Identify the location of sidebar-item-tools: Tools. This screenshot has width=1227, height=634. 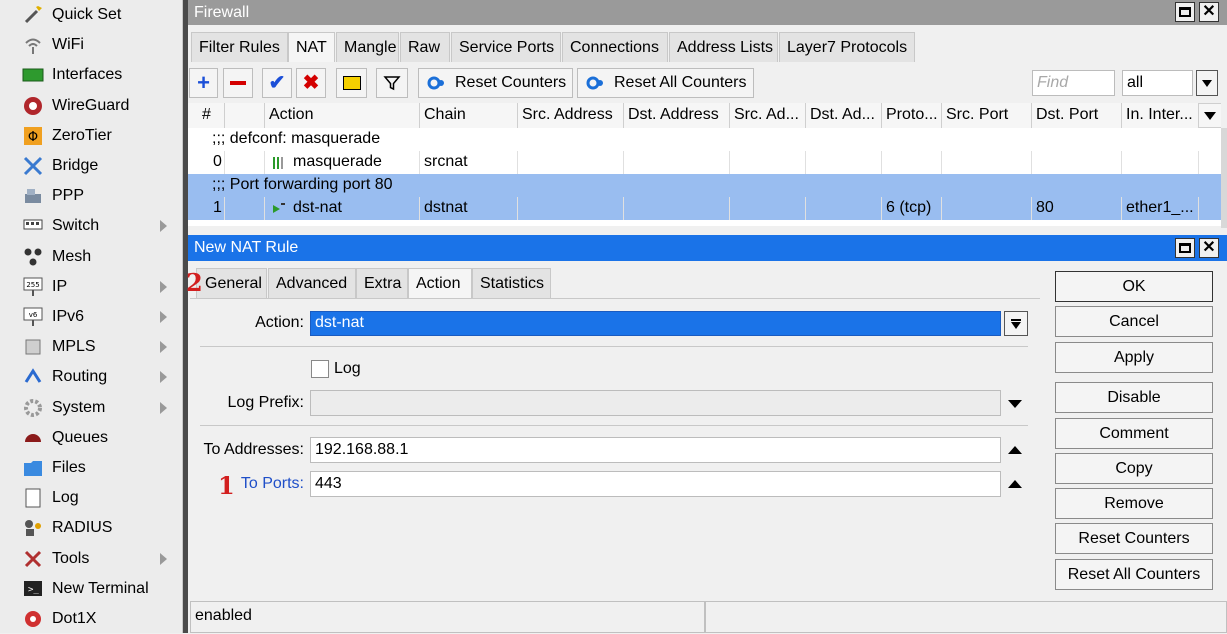
(91, 559).